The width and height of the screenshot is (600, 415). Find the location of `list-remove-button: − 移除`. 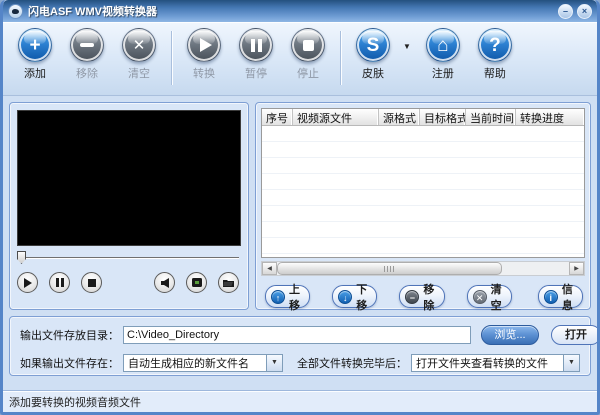

list-remove-button: − 移除 is located at coordinates (422, 298).